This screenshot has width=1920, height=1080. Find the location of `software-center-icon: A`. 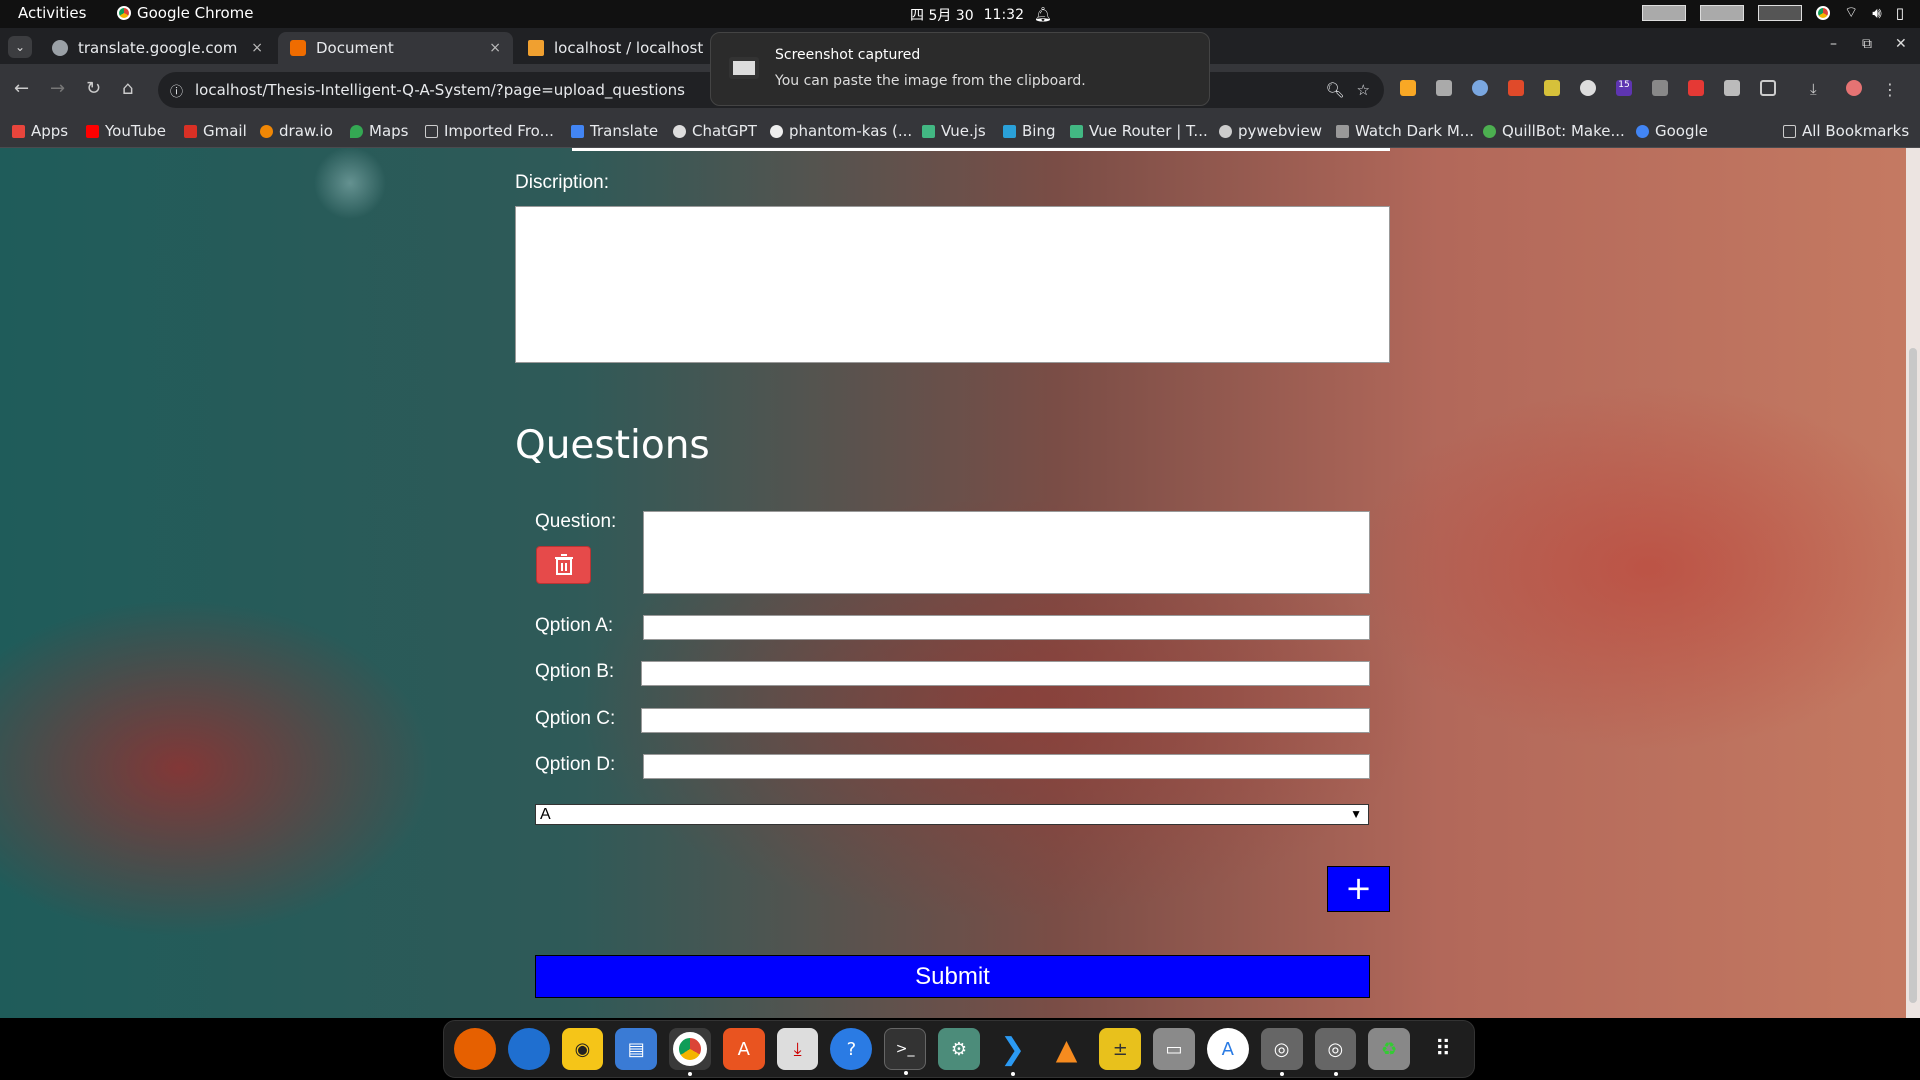

software-center-icon: A is located at coordinates (743, 1049).